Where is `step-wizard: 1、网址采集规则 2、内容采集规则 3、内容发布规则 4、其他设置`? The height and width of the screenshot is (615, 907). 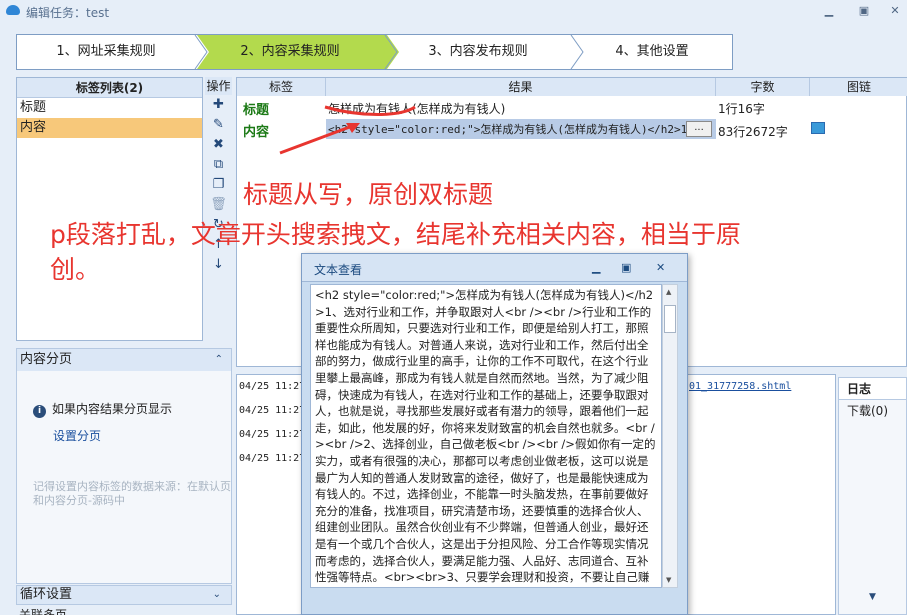 step-wizard: 1、网址采集规则 2、内容采集规则 3、内容发布规则 4、其他设置 is located at coordinates (374, 52).